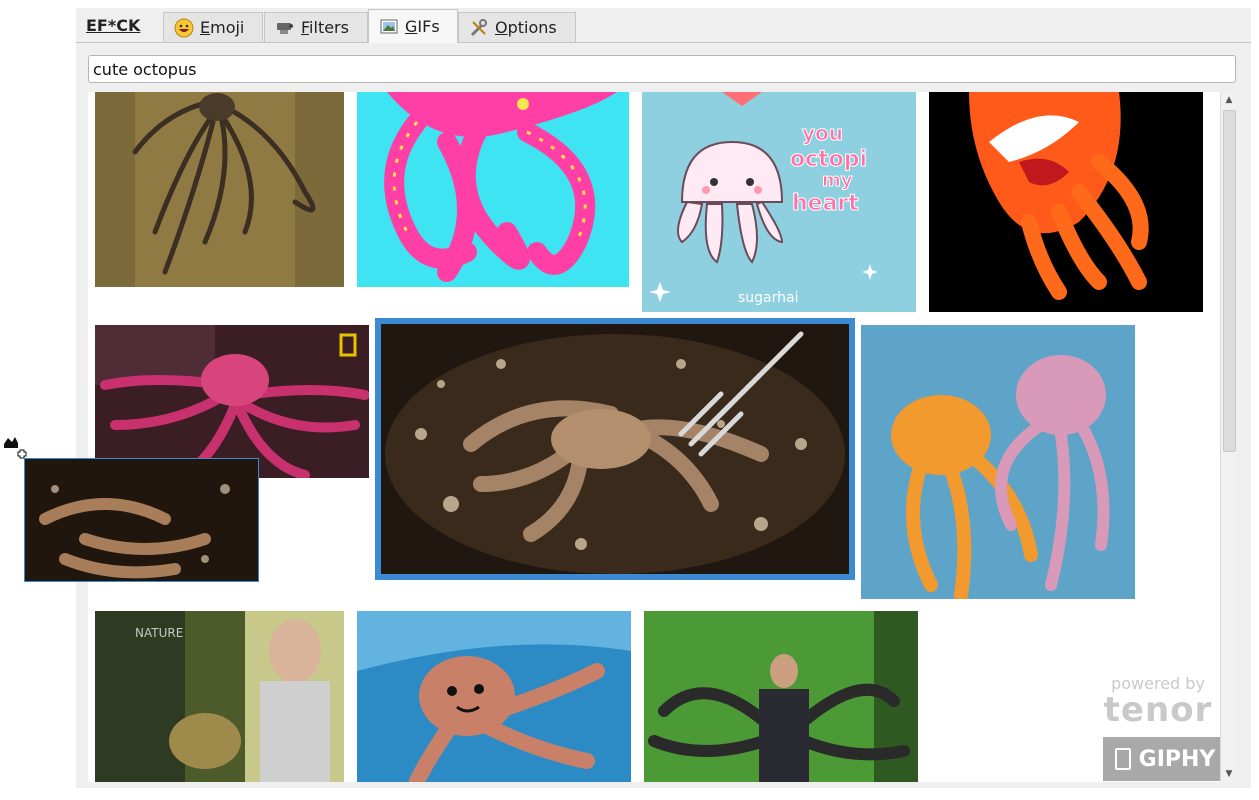 This screenshot has height=800, width=1259. I want to click on tab-emoji-label: Emoji, so click(222, 27).